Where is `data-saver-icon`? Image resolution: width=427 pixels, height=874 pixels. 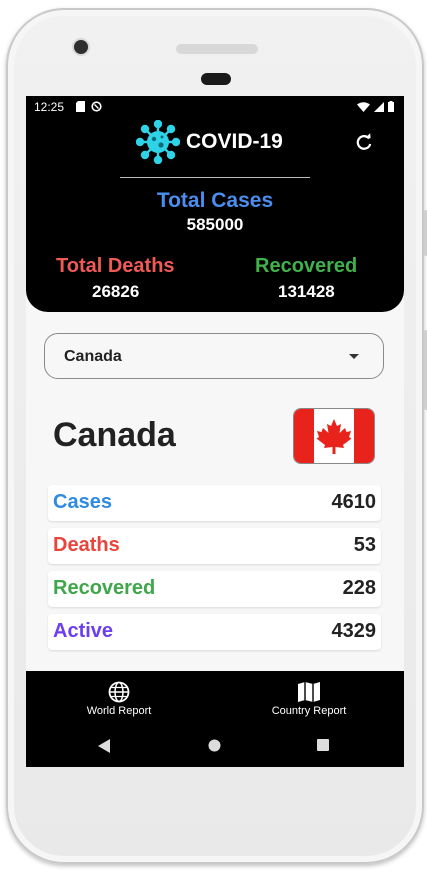
data-saver-icon is located at coordinates (96, 106).